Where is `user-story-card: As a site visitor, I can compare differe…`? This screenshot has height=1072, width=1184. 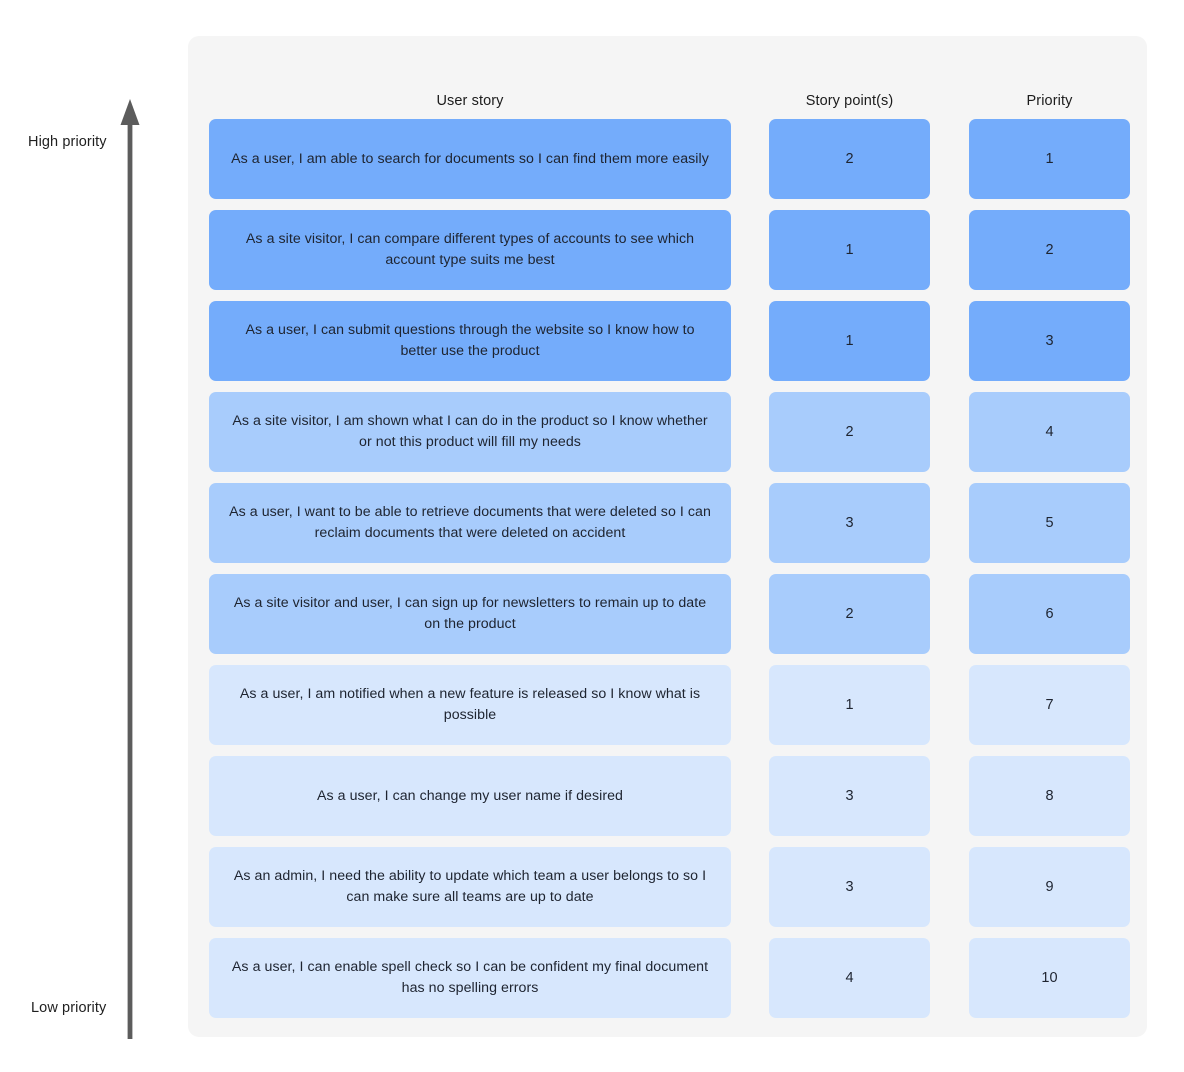 user-story-card: As a site visitor, I can compare differe… is located at coordinates (470, 250).